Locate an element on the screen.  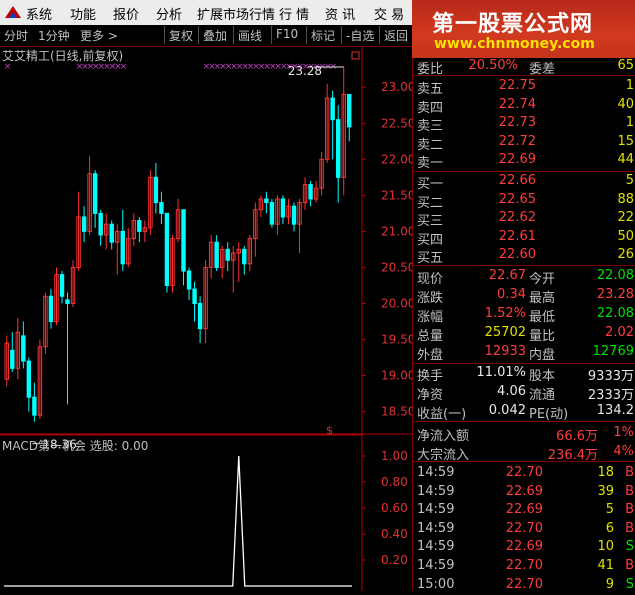
bid-row: 买三 22.62 22 is located at coordinates (524, 219).